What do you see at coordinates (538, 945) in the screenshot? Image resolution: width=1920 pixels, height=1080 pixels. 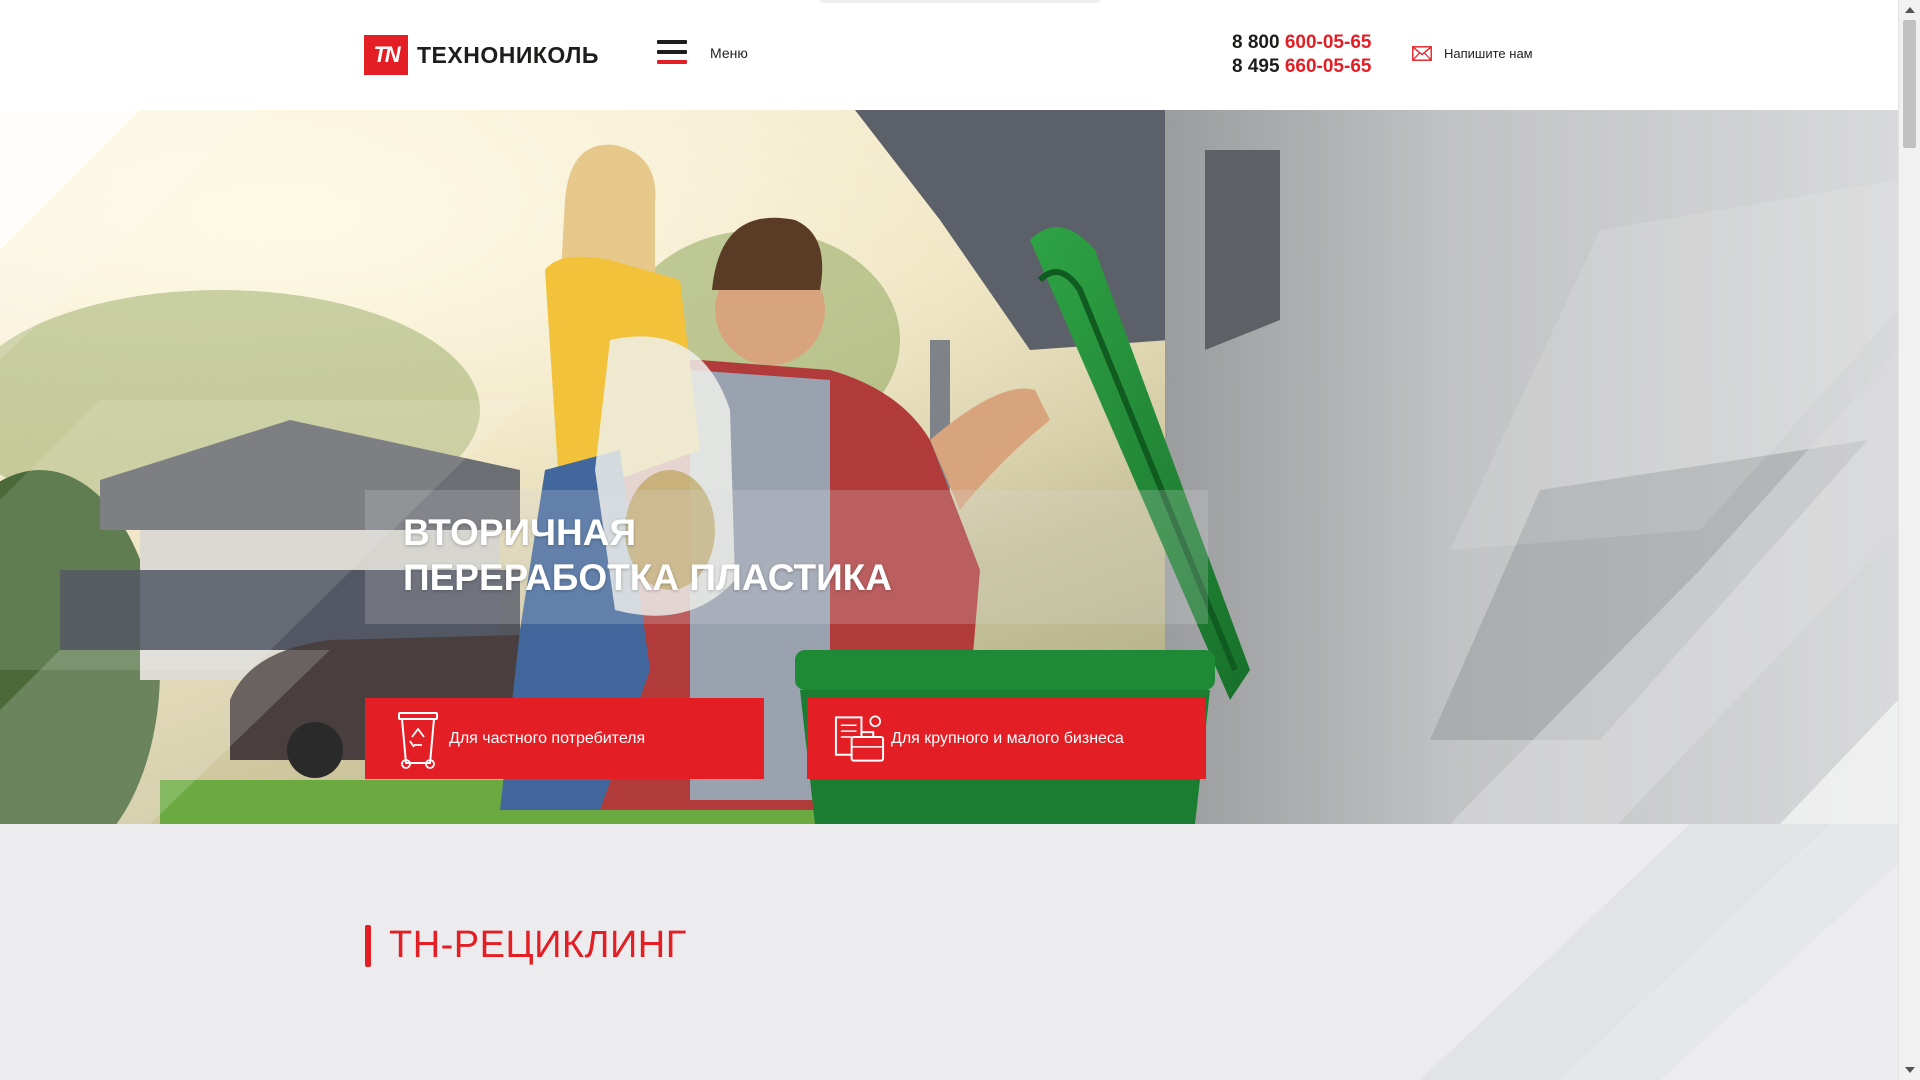 I see `section-heading: ТН-РЕЦИКЛИНГ` at bounding box center [538, 945].